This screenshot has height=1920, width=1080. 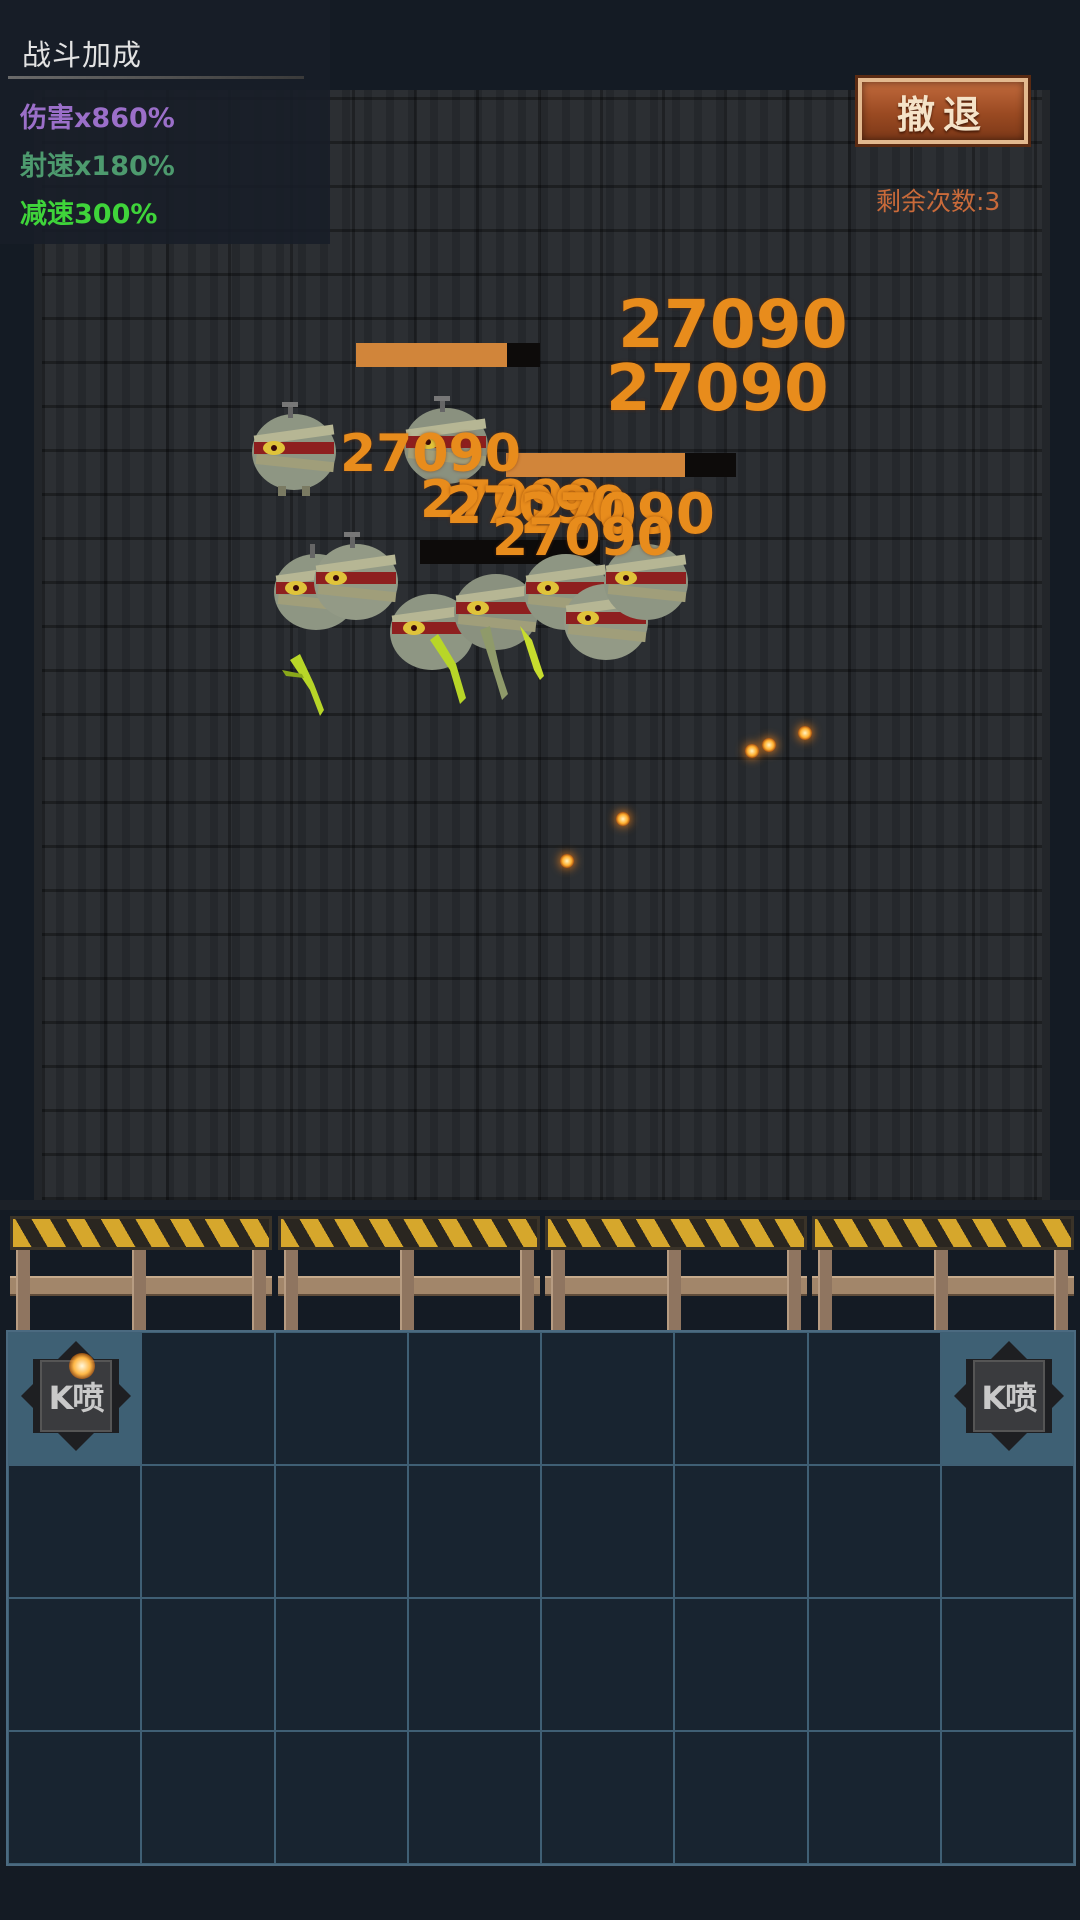 What do you see at coordinates (938, 201) in the screenshot?
I see `remaining-count: 剩余次数:3` at bounding box center [938, 201].